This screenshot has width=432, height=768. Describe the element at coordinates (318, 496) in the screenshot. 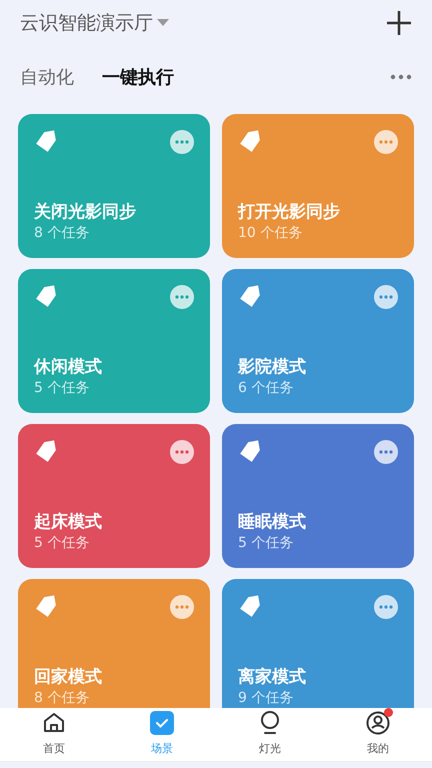

I see `scene-card: 睡眠模式 5 个任务` at that location.